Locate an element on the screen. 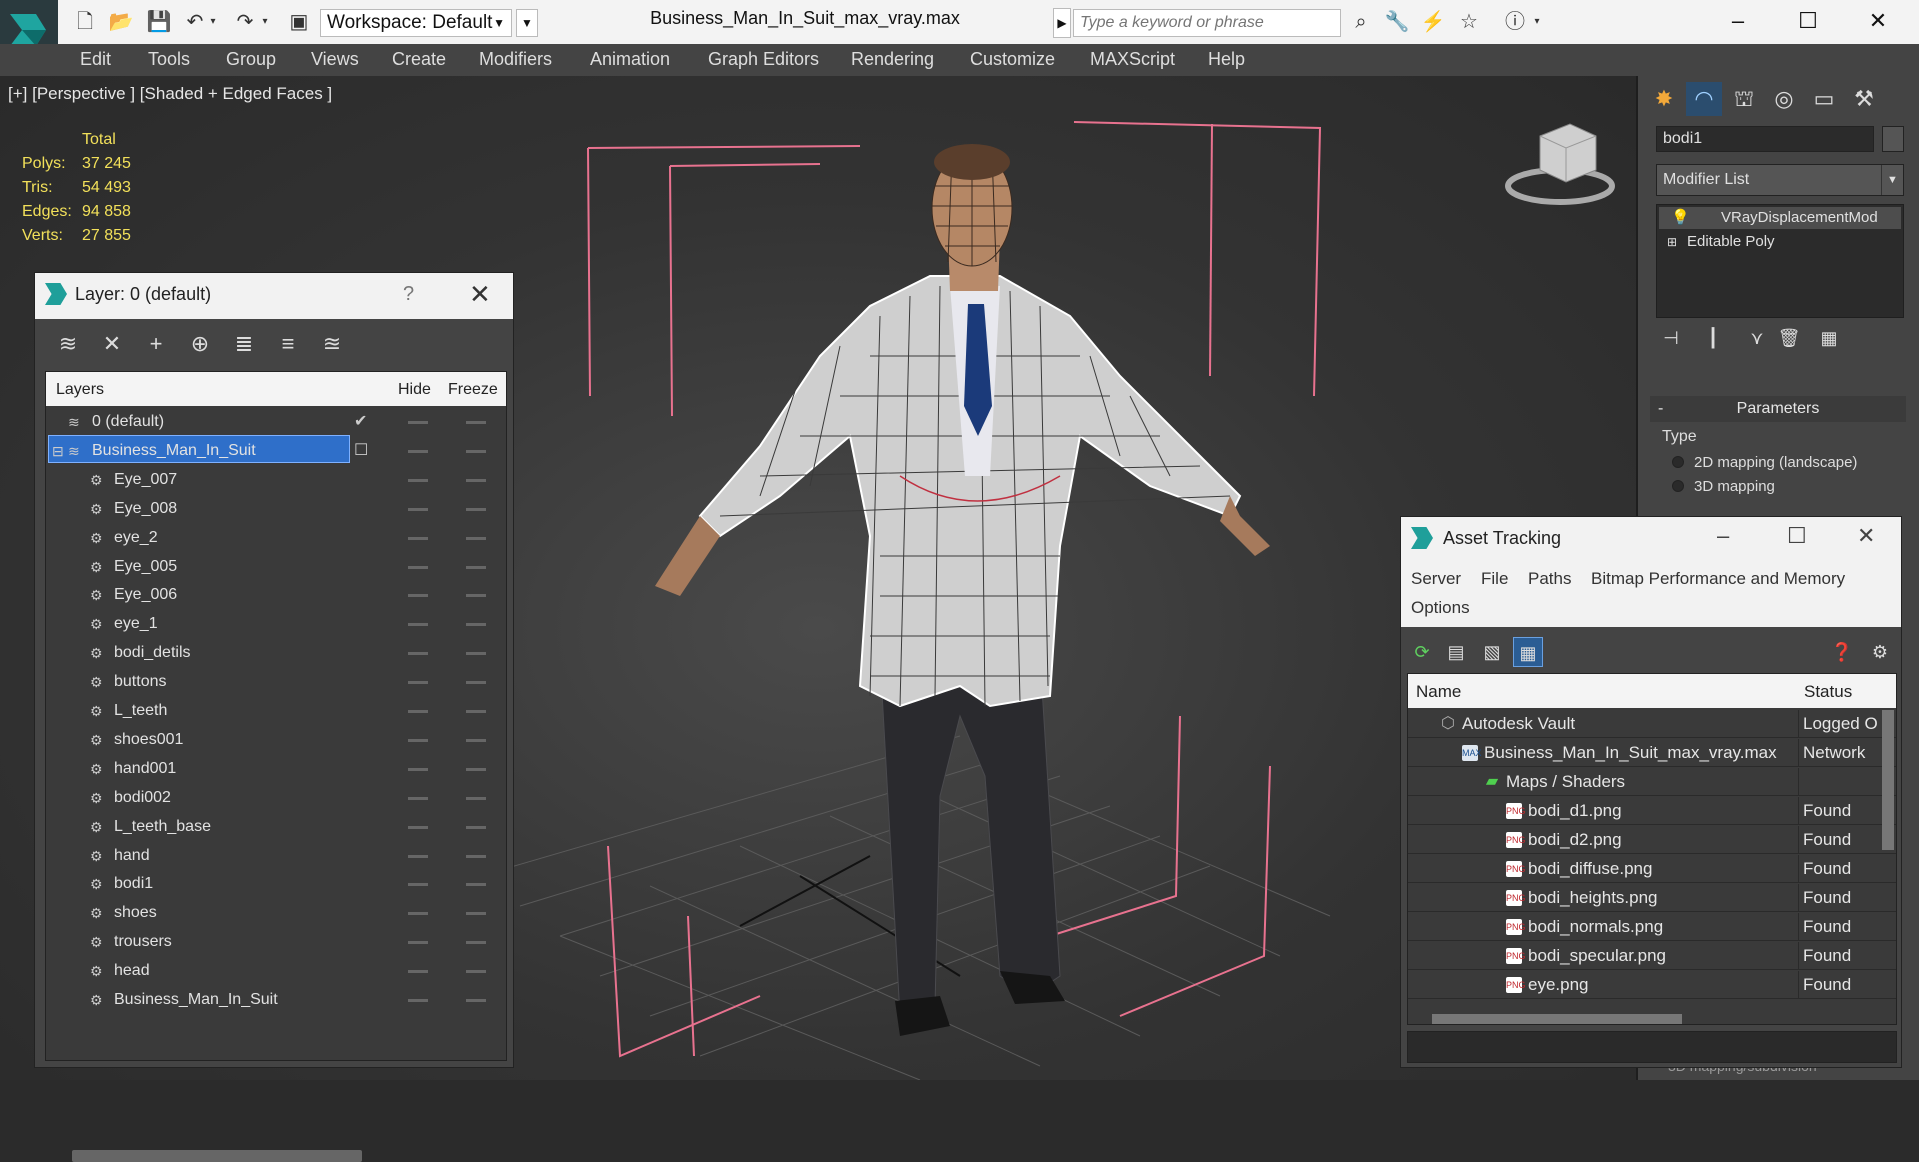 The image size is (1919, 1162). layer-row: ⚙ hand001 is located at coordinates (276, 769).